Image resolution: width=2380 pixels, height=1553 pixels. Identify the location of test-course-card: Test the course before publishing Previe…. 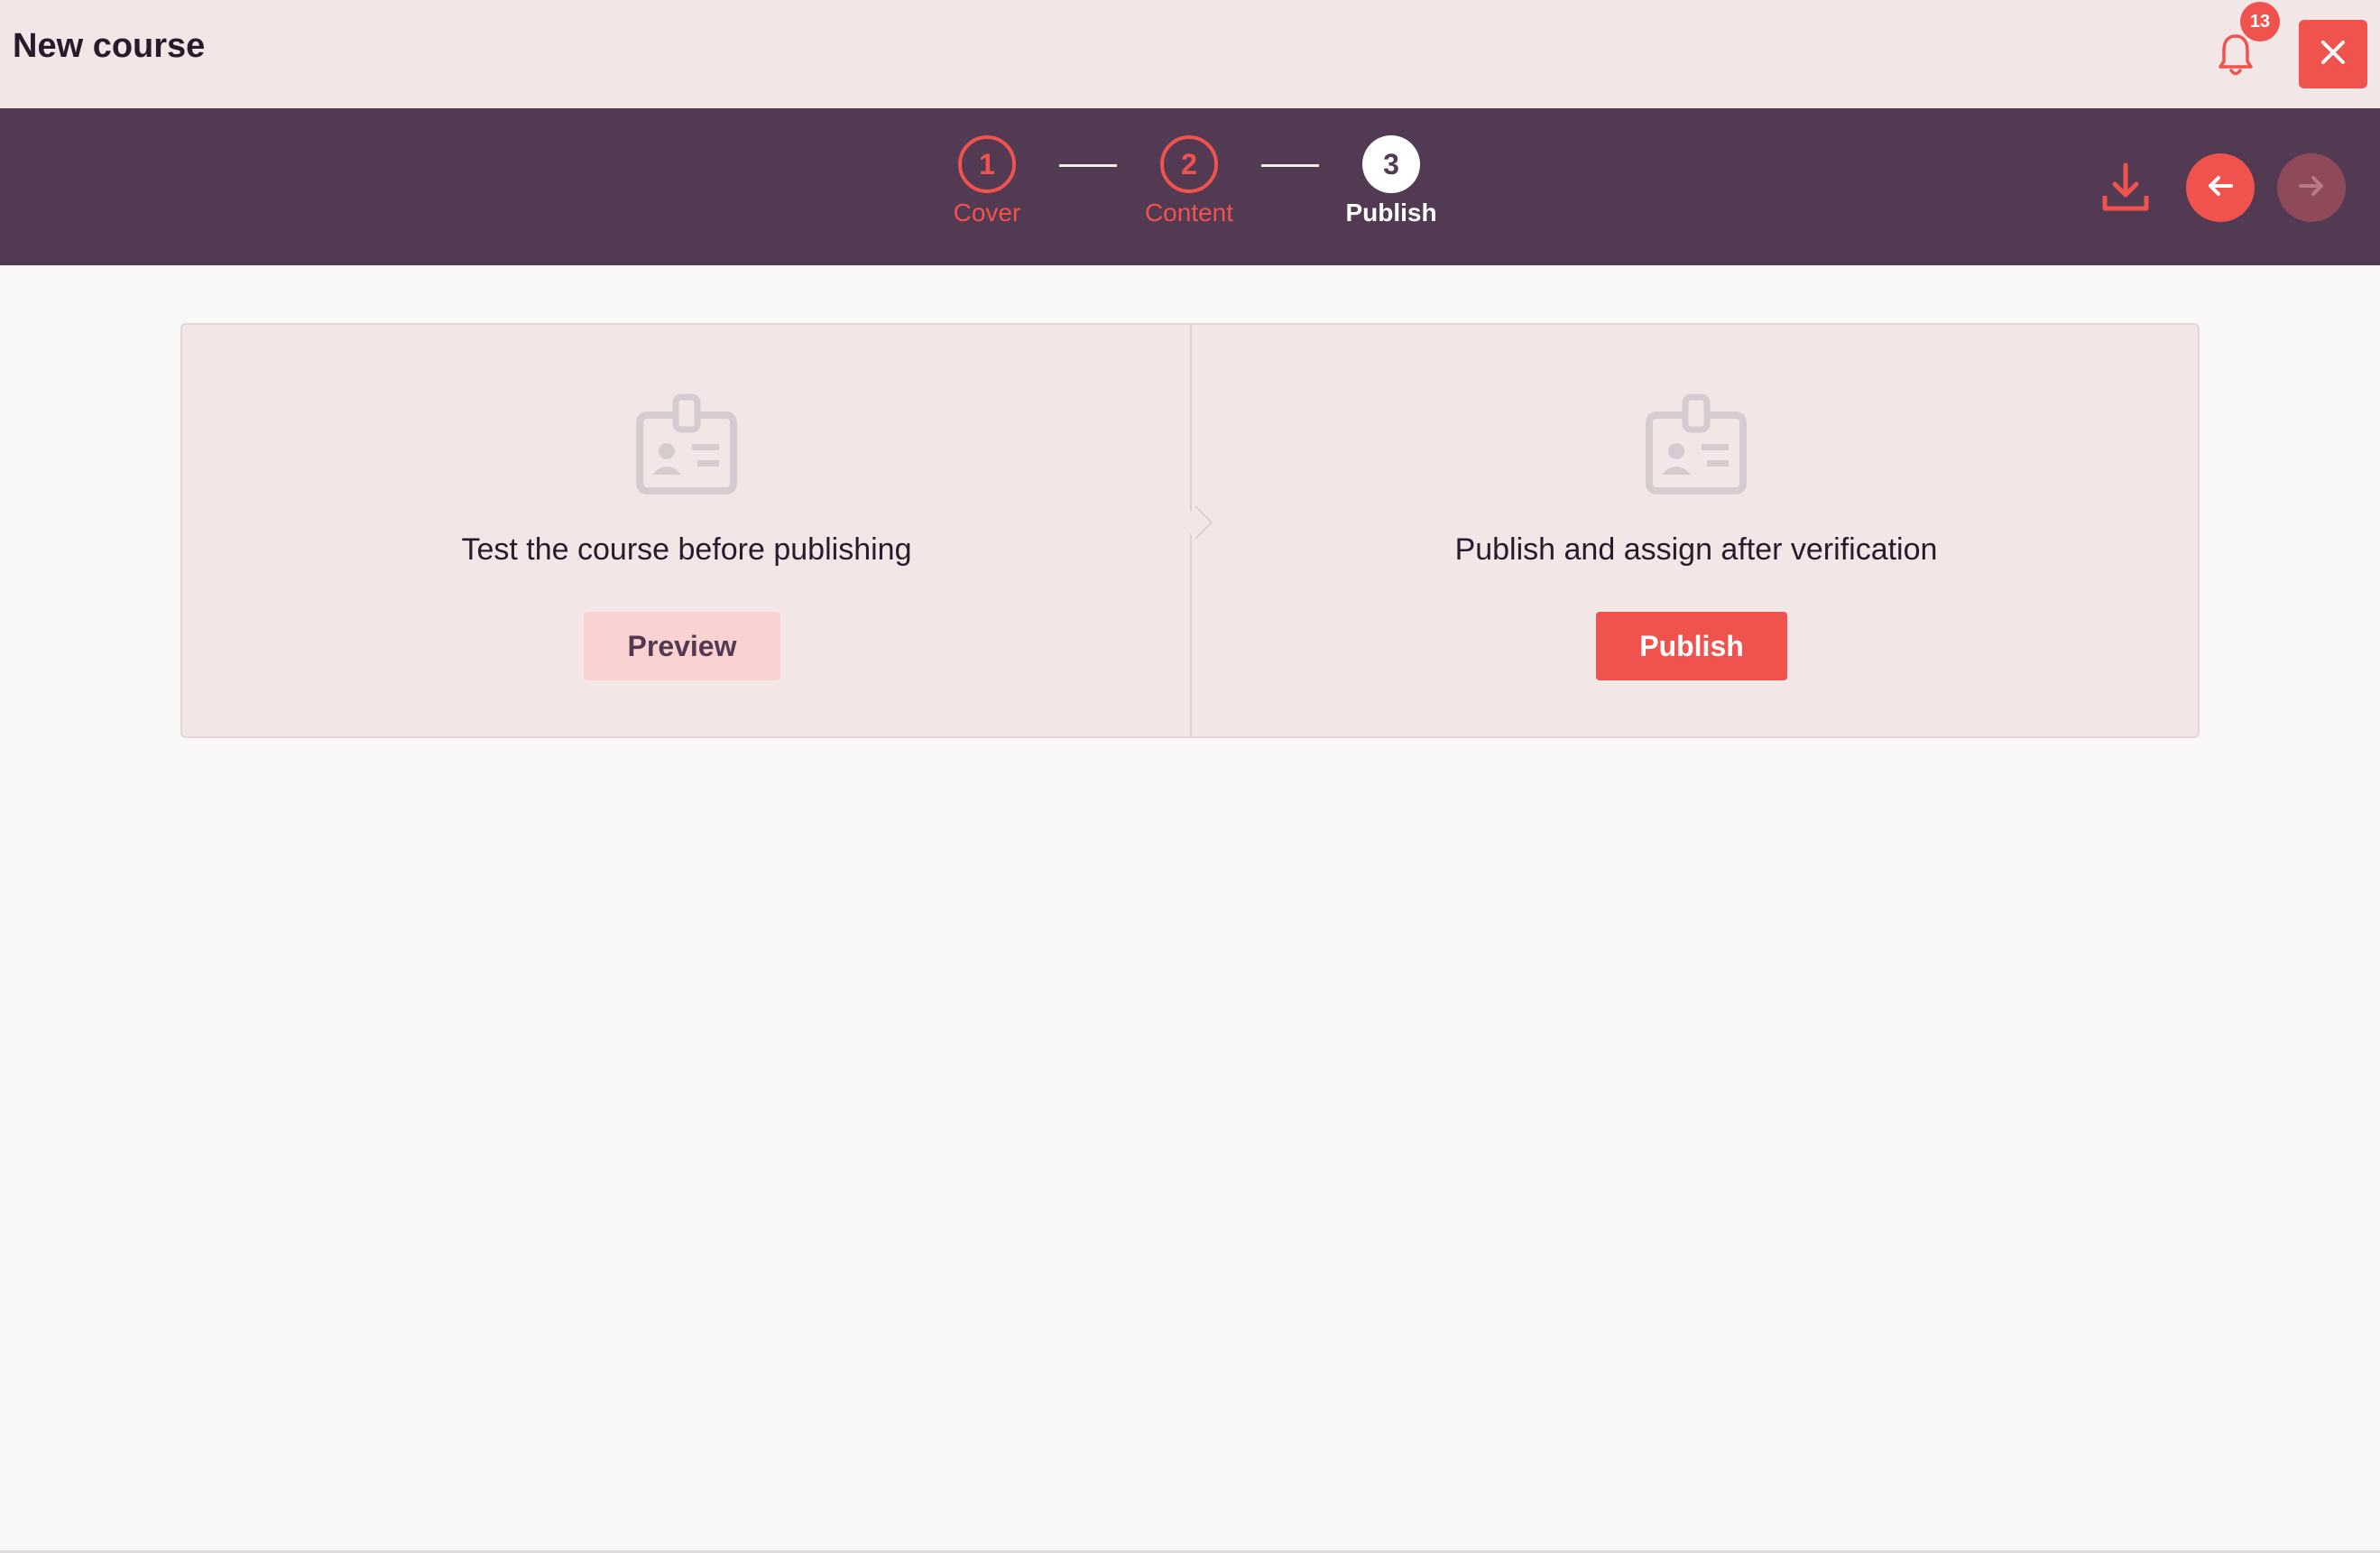
(687, 530).